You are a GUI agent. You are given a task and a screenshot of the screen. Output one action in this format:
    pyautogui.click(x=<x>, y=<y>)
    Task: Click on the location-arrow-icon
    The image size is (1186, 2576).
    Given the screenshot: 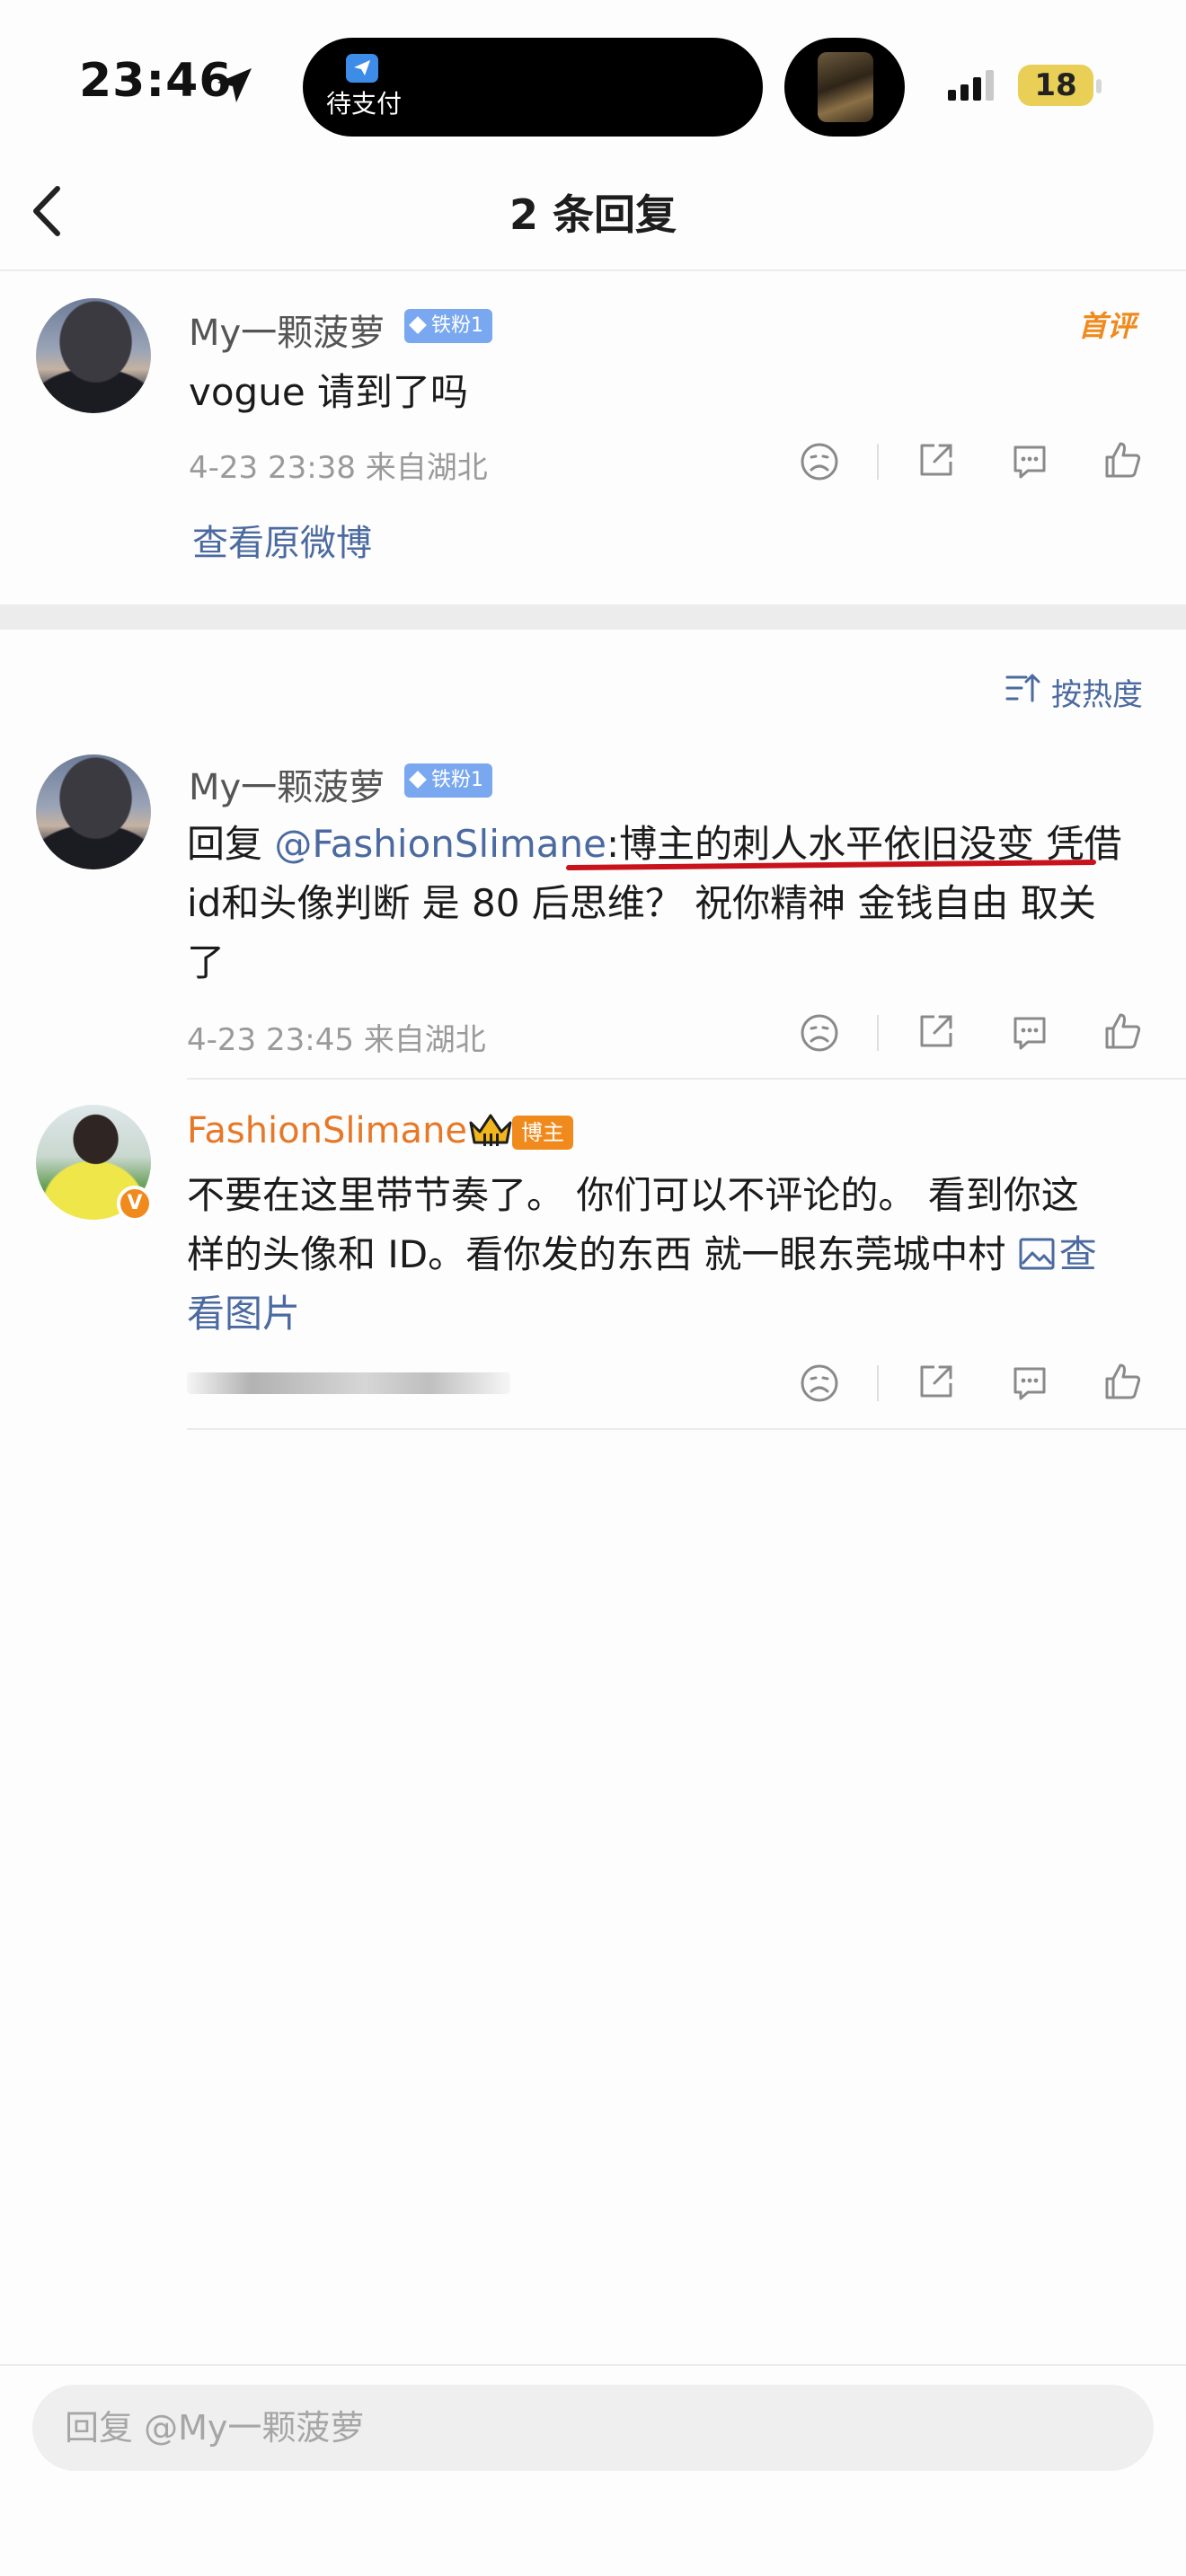 What is the action you would take?
    pyautogui.click(x=234, y=85)
    